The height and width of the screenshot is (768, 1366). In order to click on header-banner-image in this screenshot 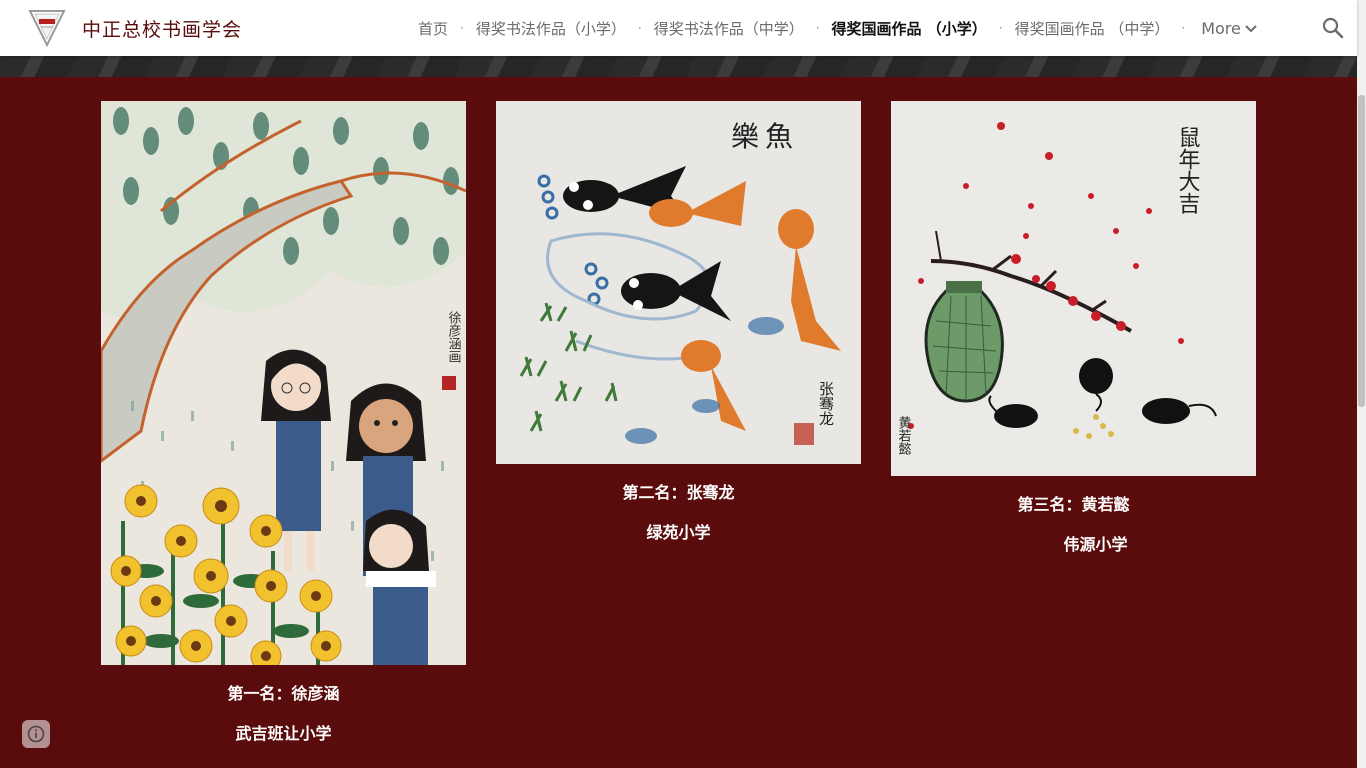, I will do `click(678, 66)`.